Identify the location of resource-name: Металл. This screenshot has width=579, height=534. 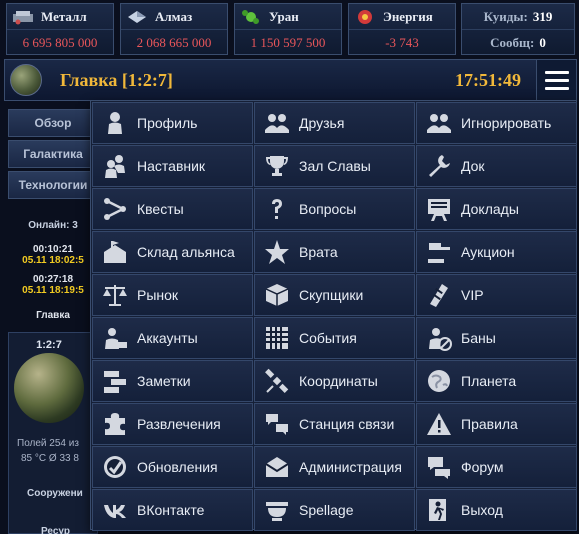
(64, 16).